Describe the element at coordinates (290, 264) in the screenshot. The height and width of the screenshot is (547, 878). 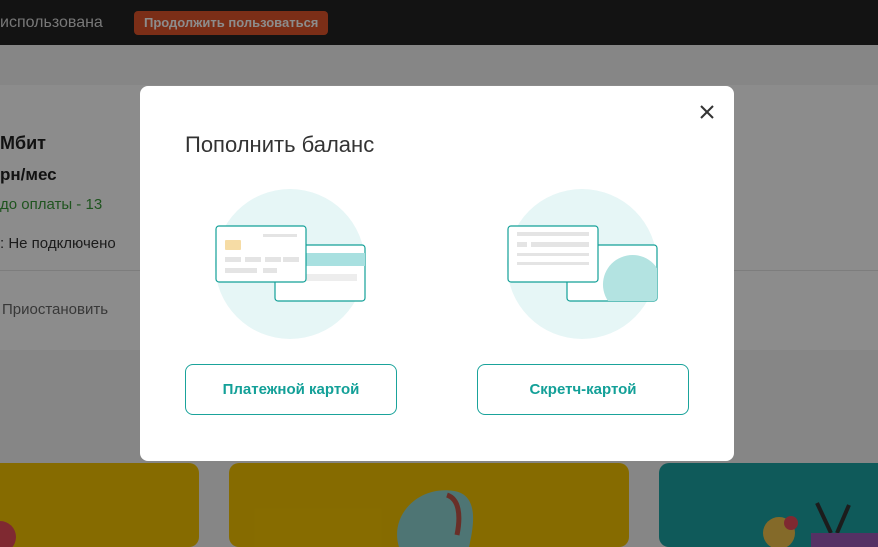
I see `bank-card-icon` at that location.